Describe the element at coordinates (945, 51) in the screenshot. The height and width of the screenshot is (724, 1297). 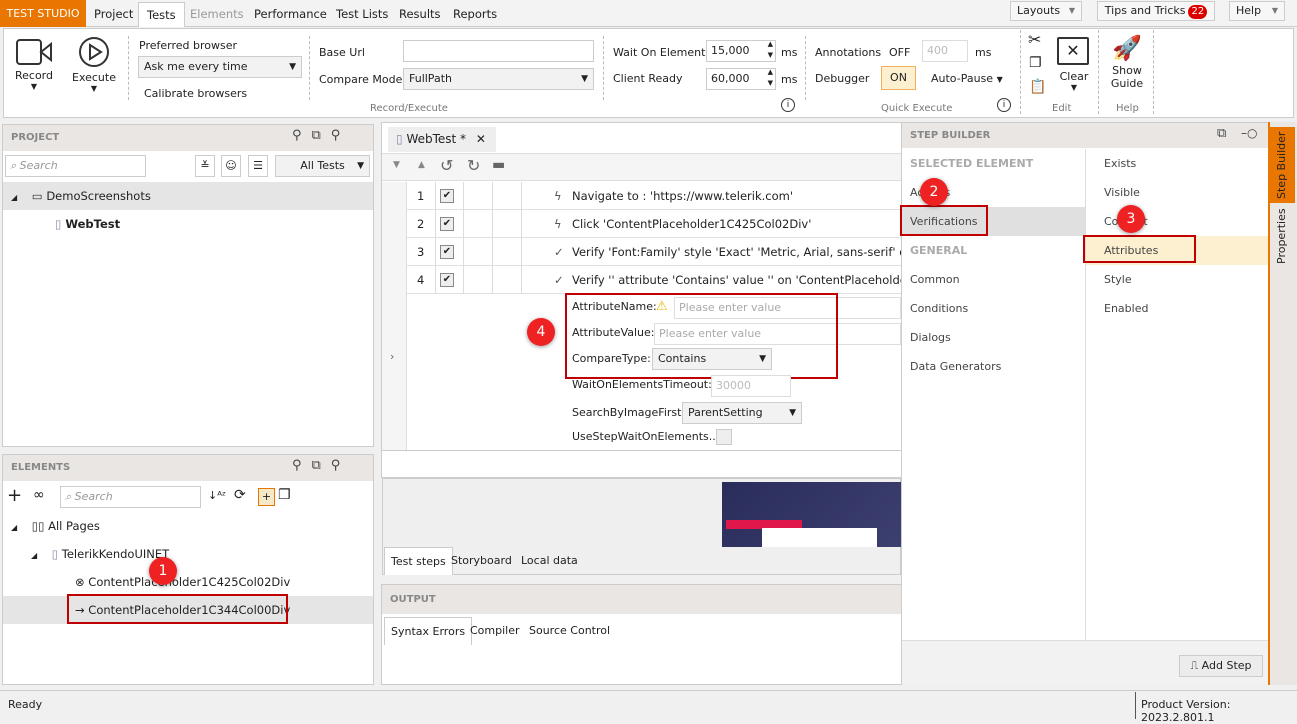
I see `annotations-delay-input: 400` at that location.